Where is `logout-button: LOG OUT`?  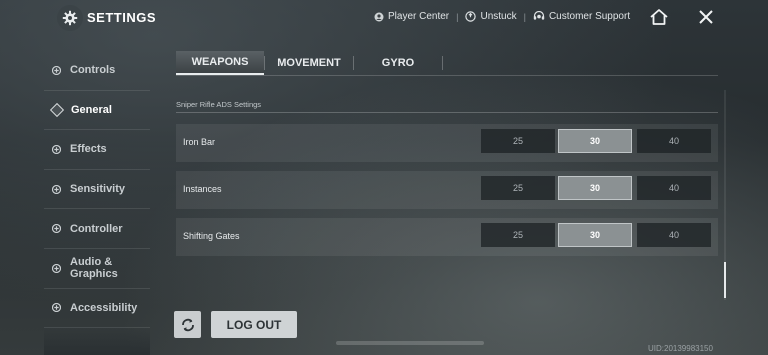 logout-button: LOG OUT is located at coordinates (254, 324).